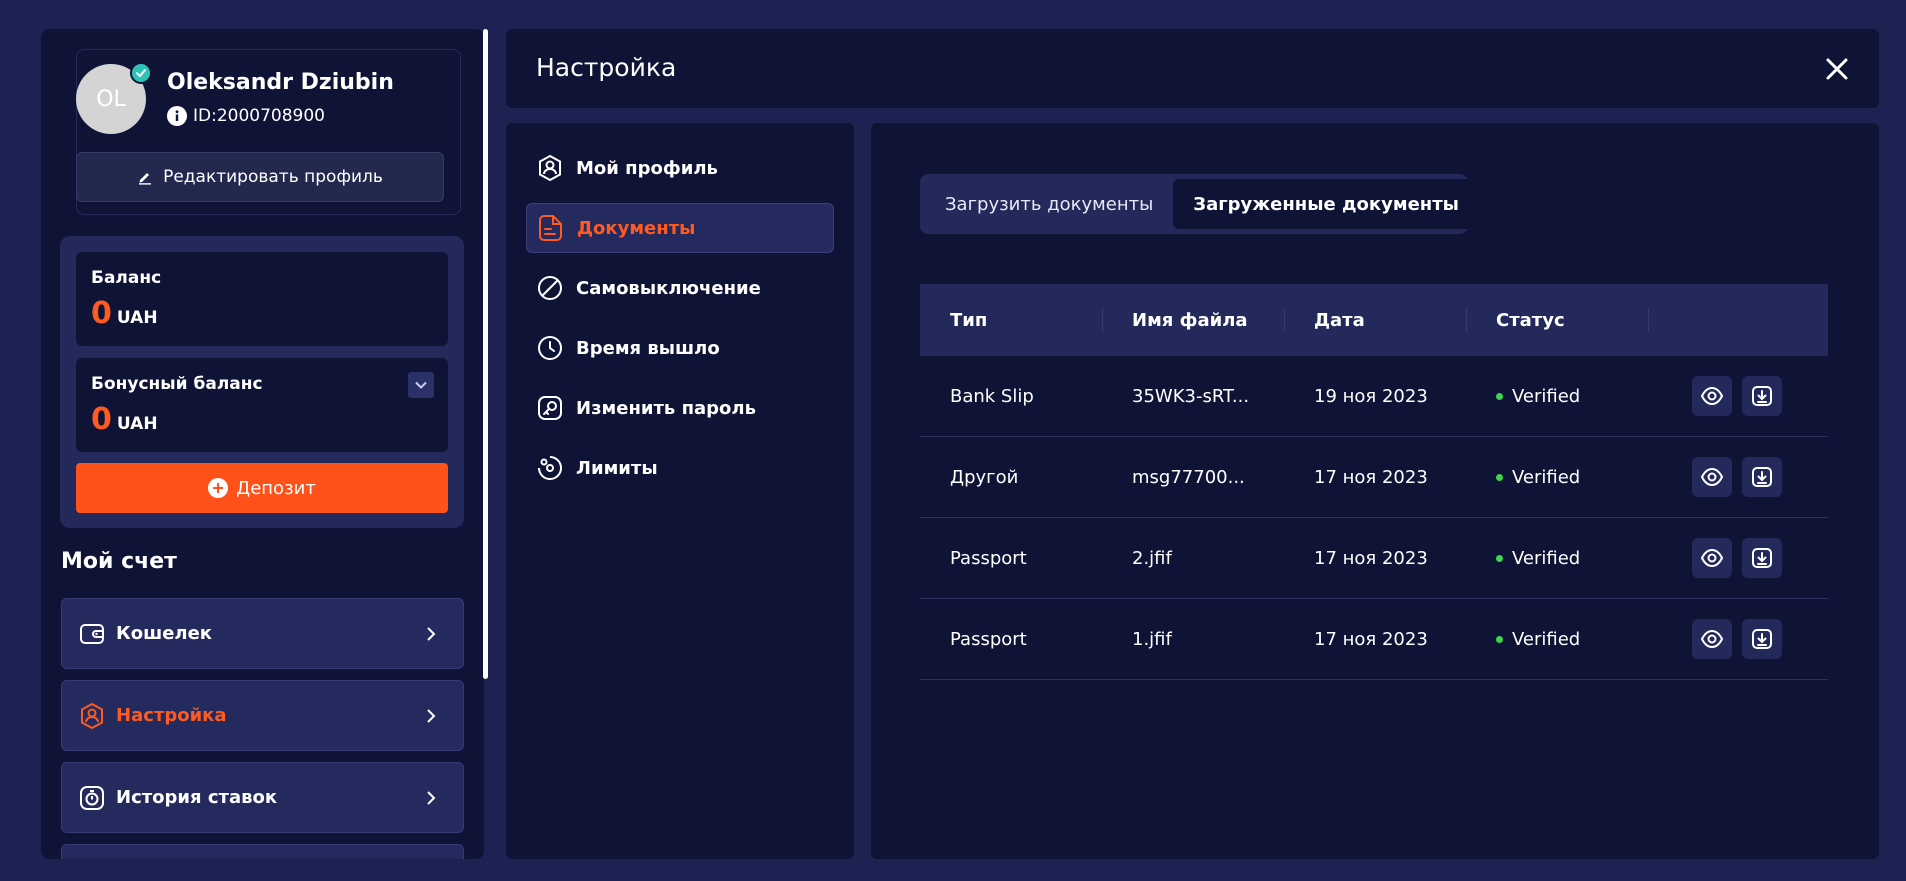 The height and width of the screenshot is (881, 1906). What do you see at coordinates (262, 851) in the screenshot?
I see `account-item-partial` at bounding box center [262, 851].